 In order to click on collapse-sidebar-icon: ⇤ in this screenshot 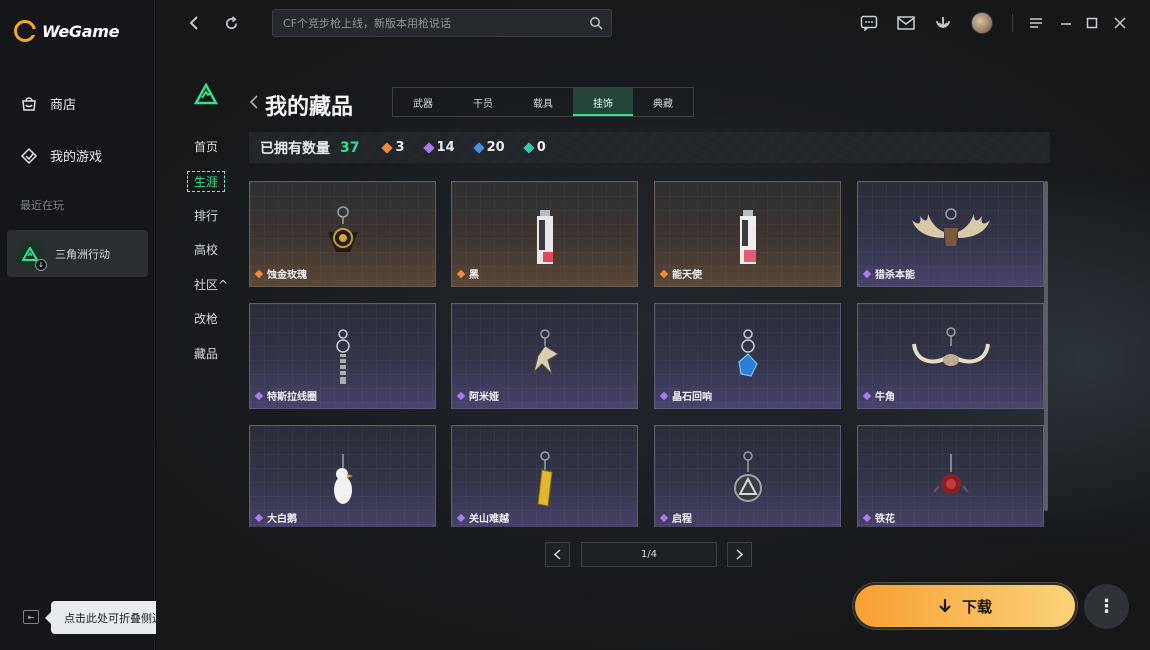, I will do `click(31, 617)`.